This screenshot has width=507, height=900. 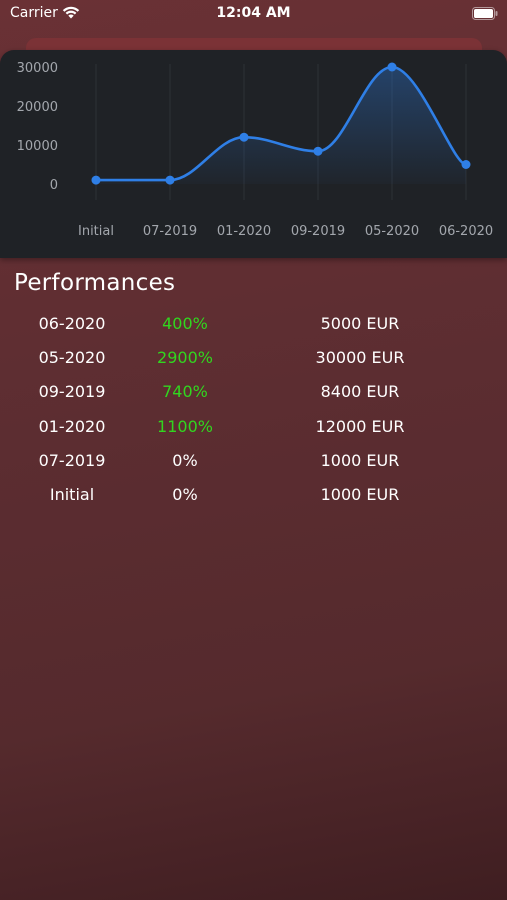 I want to click on row-value: 8400 EUR, so click(x=360, y=392).